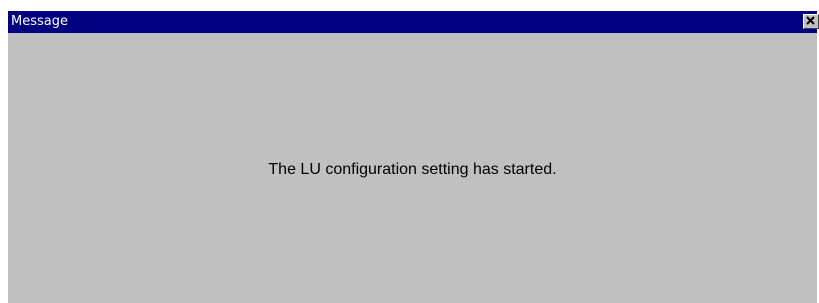  I want to click on close-icon, so click(810, 20).